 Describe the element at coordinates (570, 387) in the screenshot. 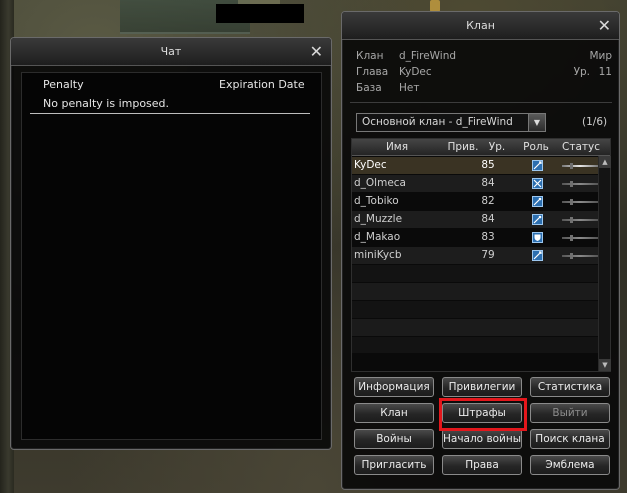

I see `statistics-button: Статистика` at that location.